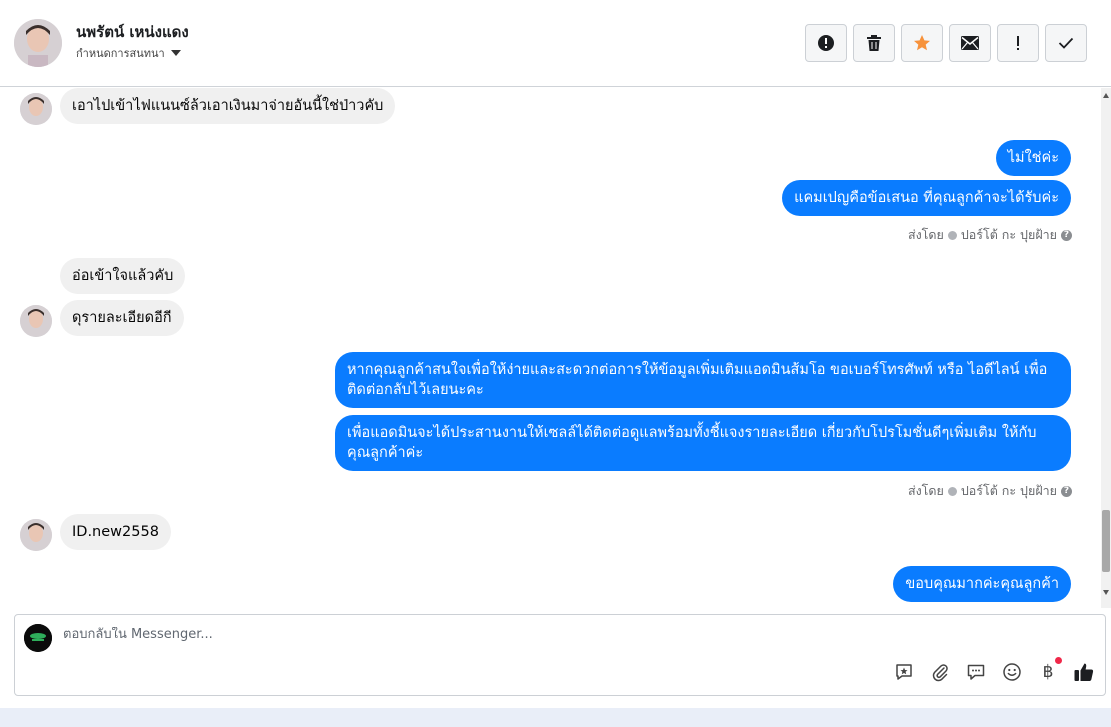 The image size is (1111, 727). What do you see at coordinates (120, 53) in the screenshot?
I see `assign-label: กำหนดการสนทนา` at bounding box center [120, 53].